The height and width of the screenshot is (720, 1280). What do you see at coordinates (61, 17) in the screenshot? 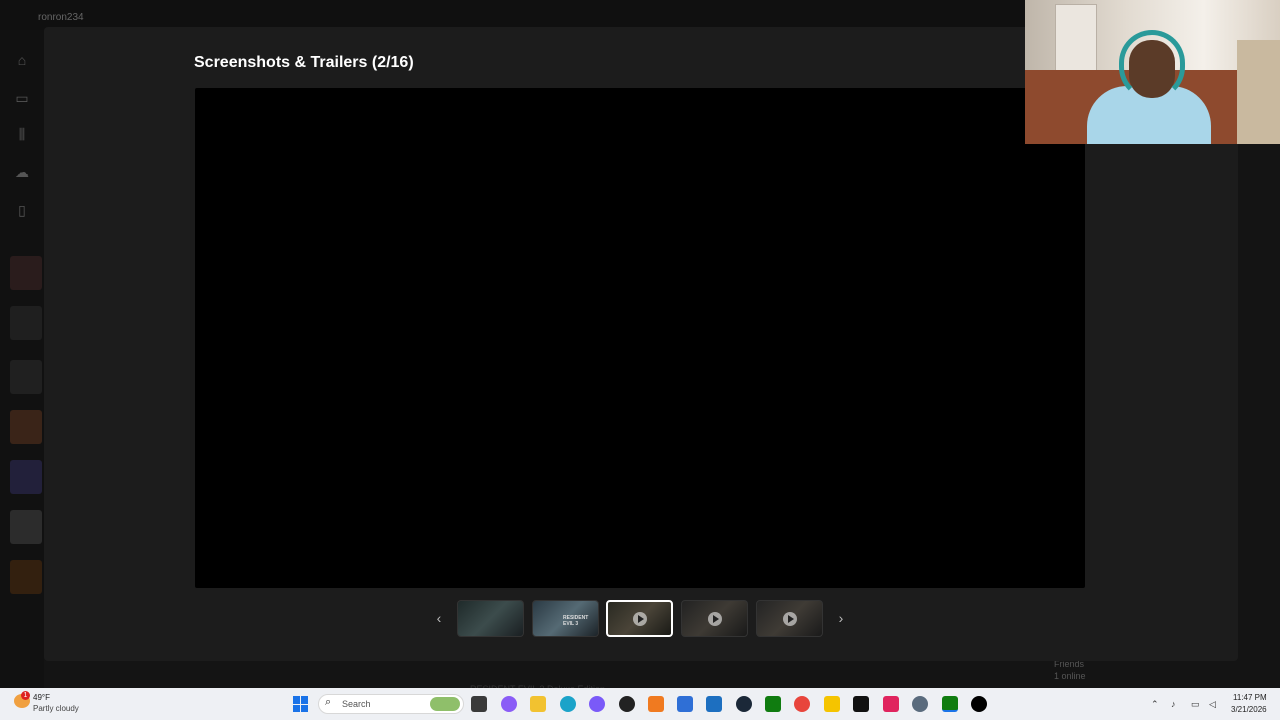
I see `background-username: ronron234` at bounding box center [61, 17].